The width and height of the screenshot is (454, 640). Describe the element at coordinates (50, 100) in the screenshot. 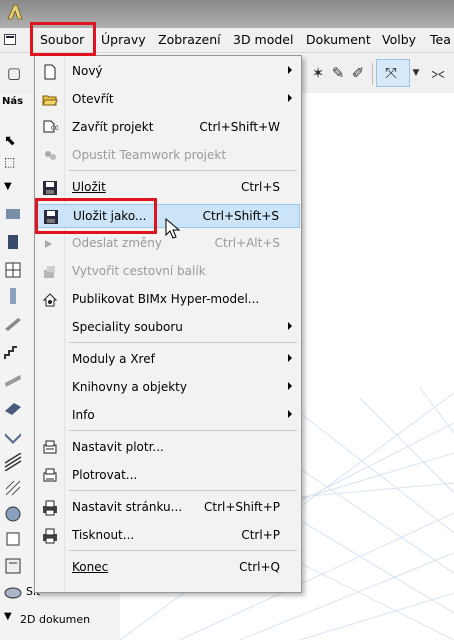

I see `open-folder-icon` at that location.